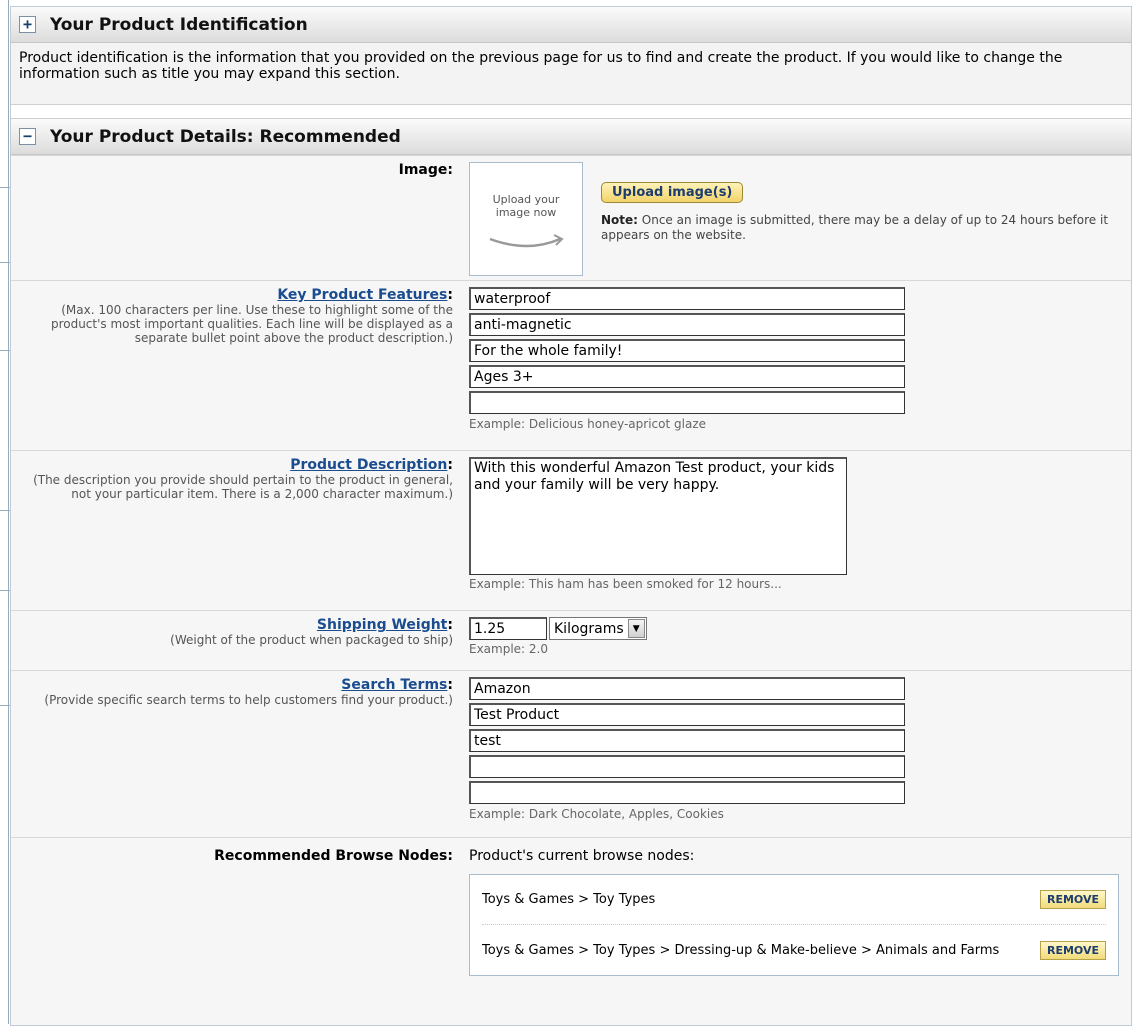 Image resolution: width=1134 pixels, height=1026 pixels. I want to click on section-gap, so click(571, 112).